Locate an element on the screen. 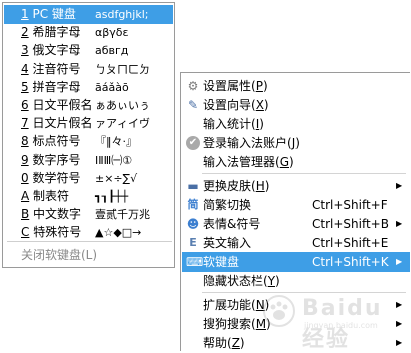 The image size is (411, 353). item-text: 拼音字母 is located at coordinates (54, 86).